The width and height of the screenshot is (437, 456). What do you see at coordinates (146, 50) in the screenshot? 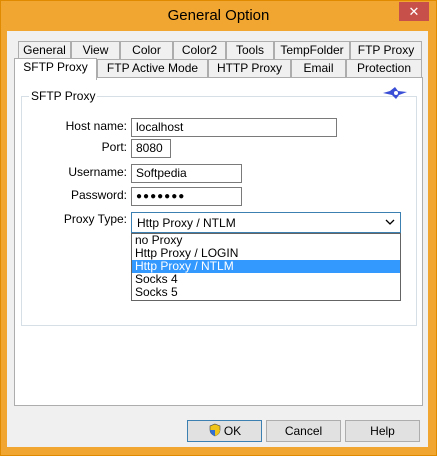
I see `tab-color: Color` at bounding box center [146, 50].